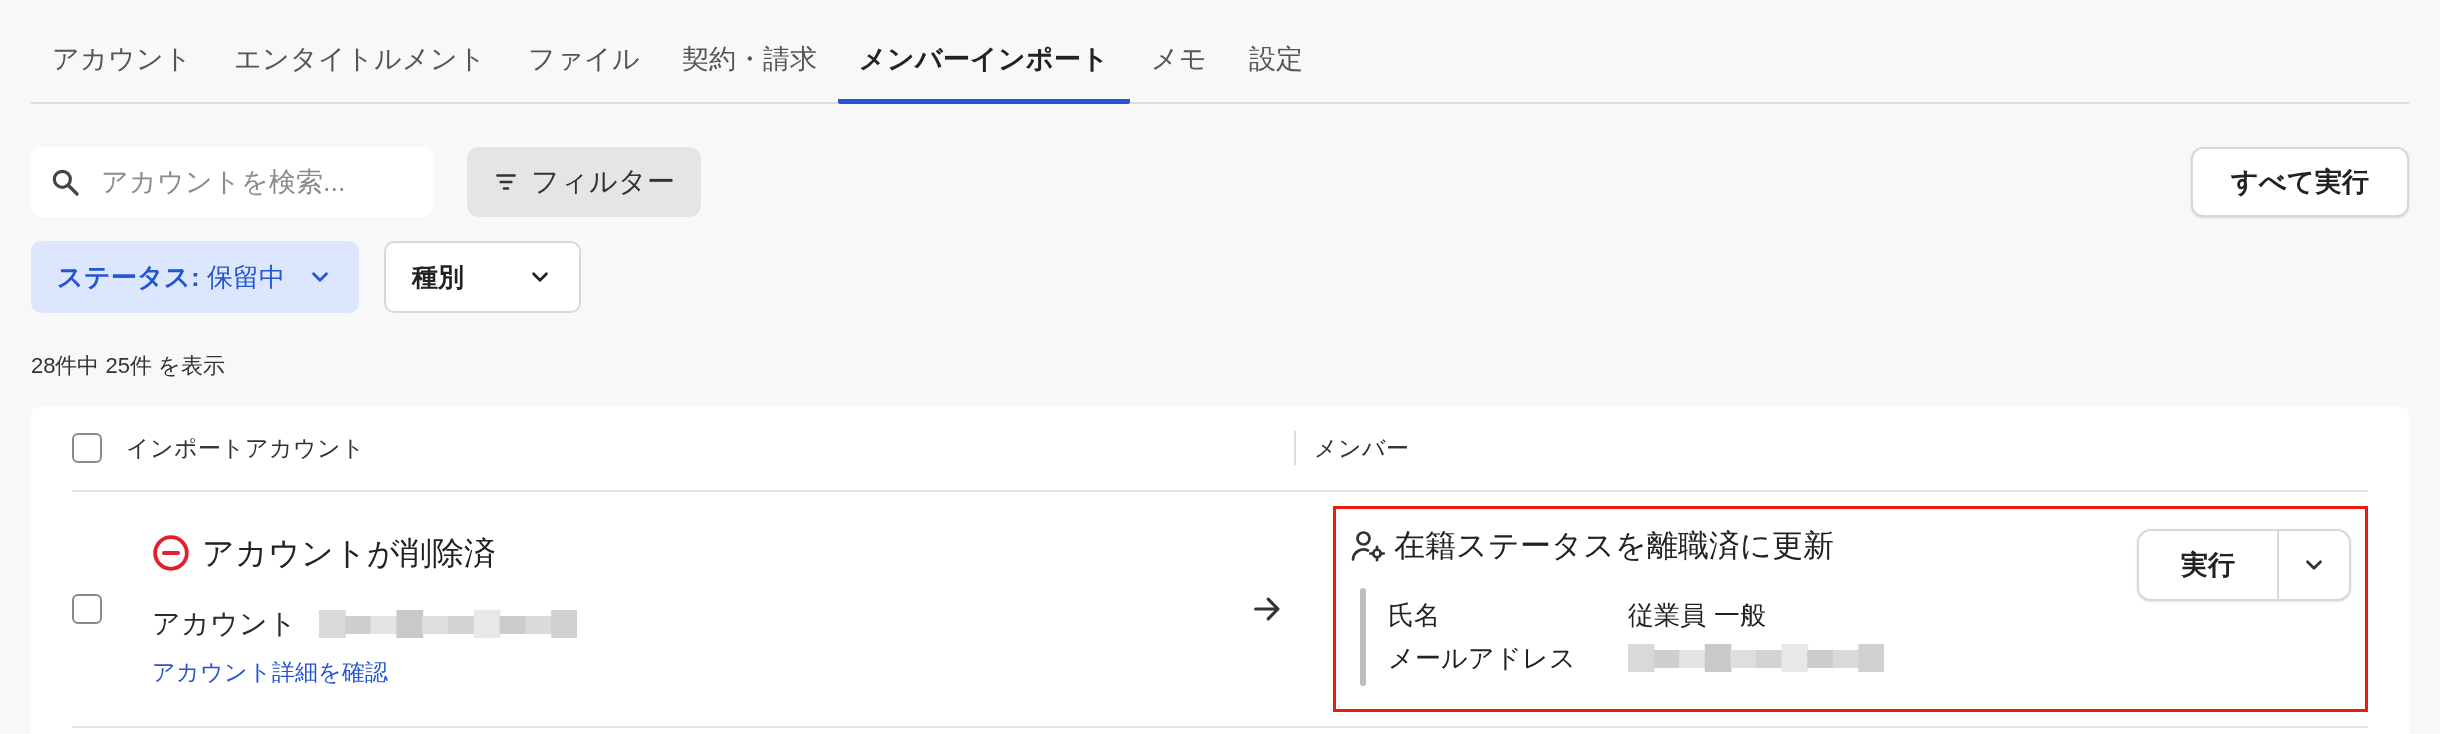  I want to click on tab: アカウント, so click(122, 71).